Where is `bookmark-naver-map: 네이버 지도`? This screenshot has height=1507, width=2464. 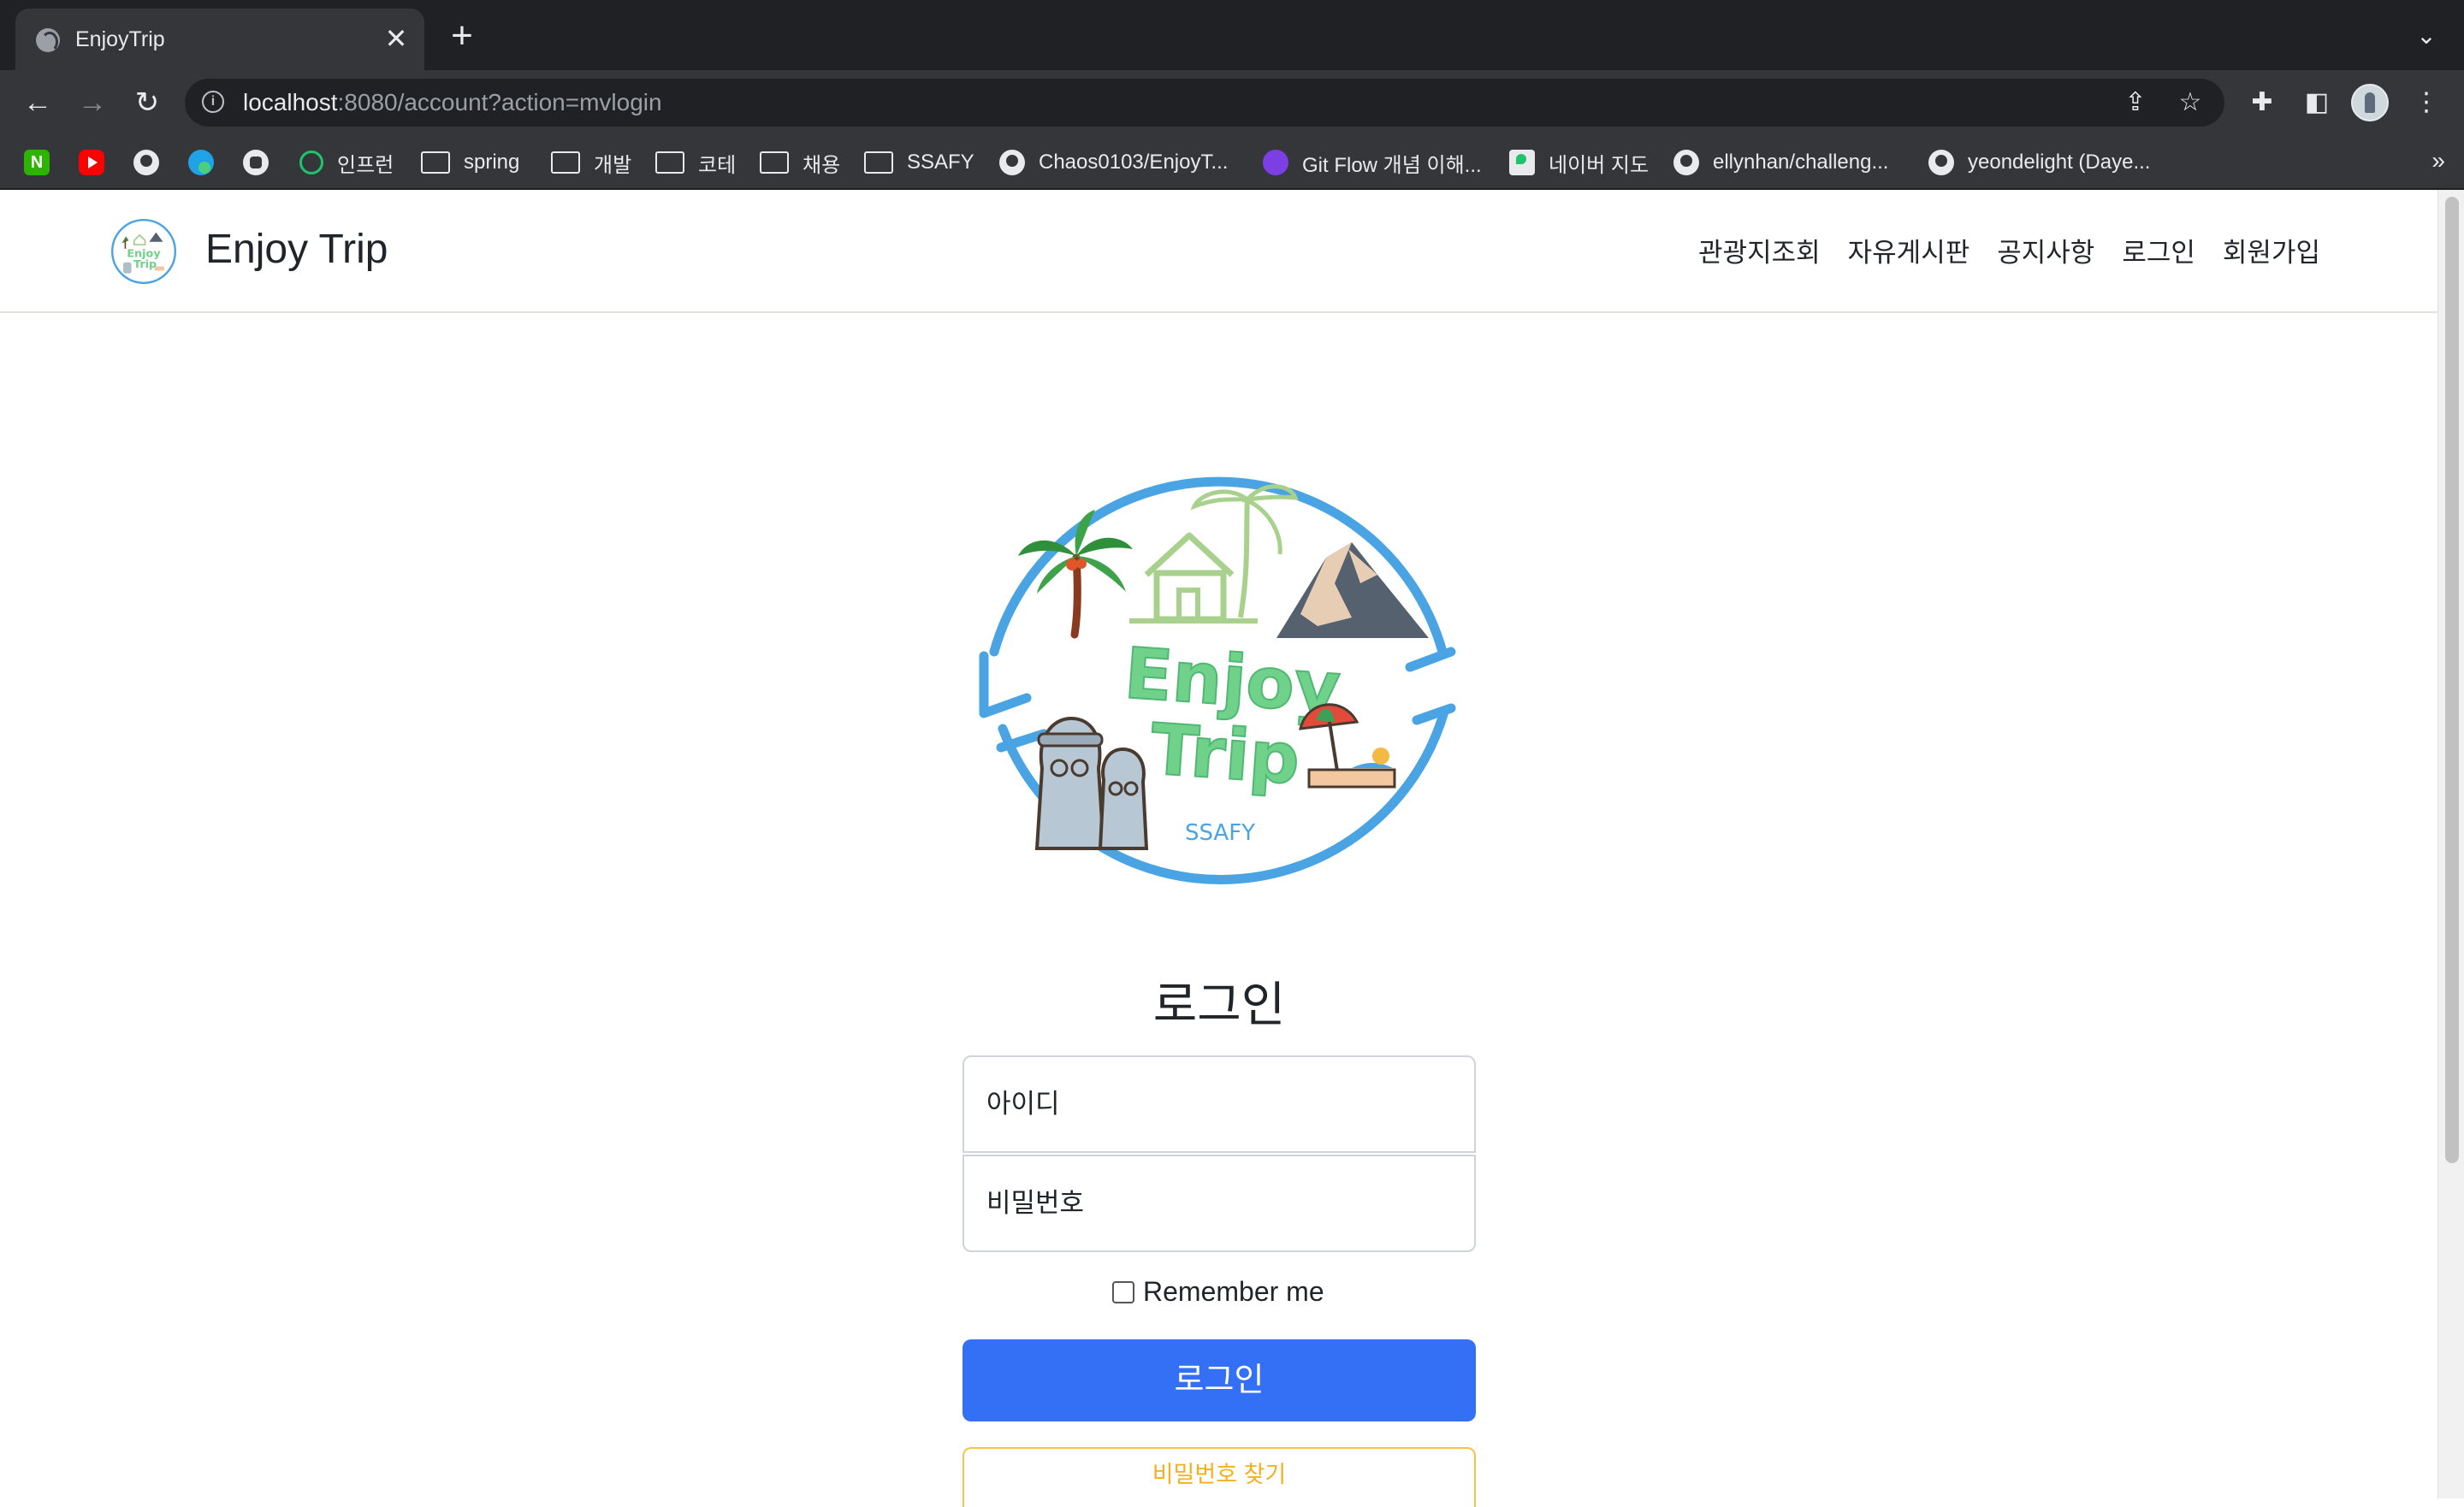 bookmark-naver-map: 네이버 지도 is located at coordinates (1579, 162).